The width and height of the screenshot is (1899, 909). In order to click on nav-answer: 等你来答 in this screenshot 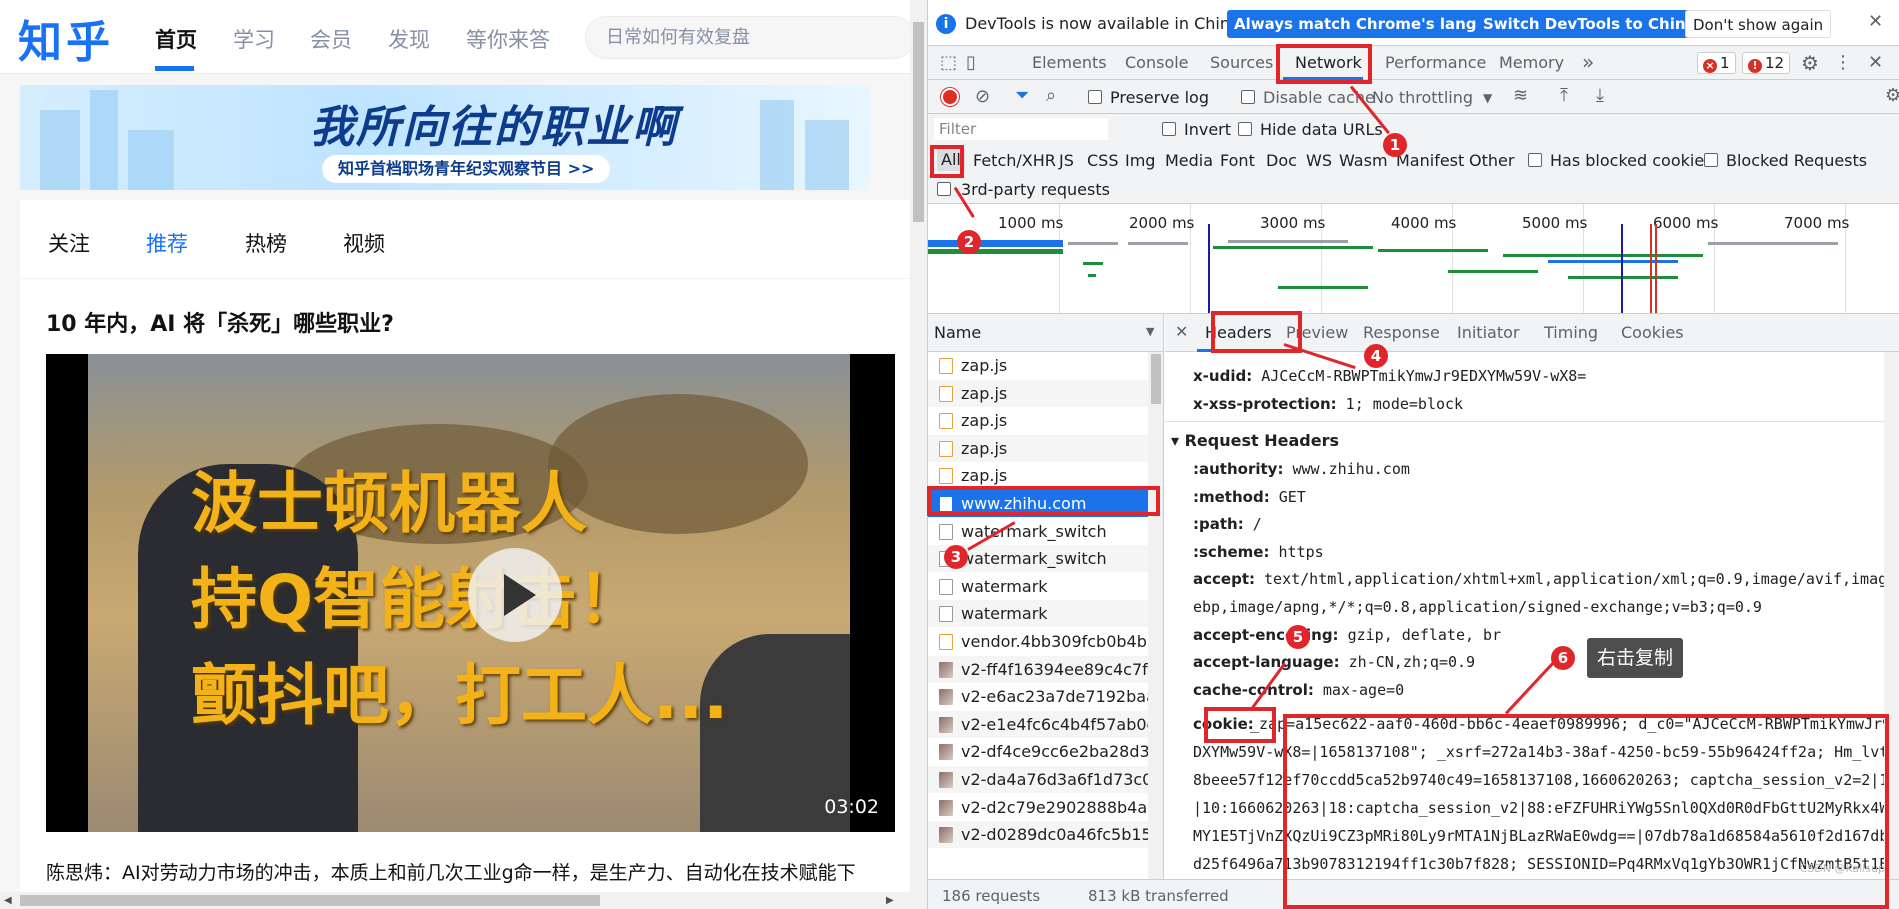, I will do `click(508, 39)`.